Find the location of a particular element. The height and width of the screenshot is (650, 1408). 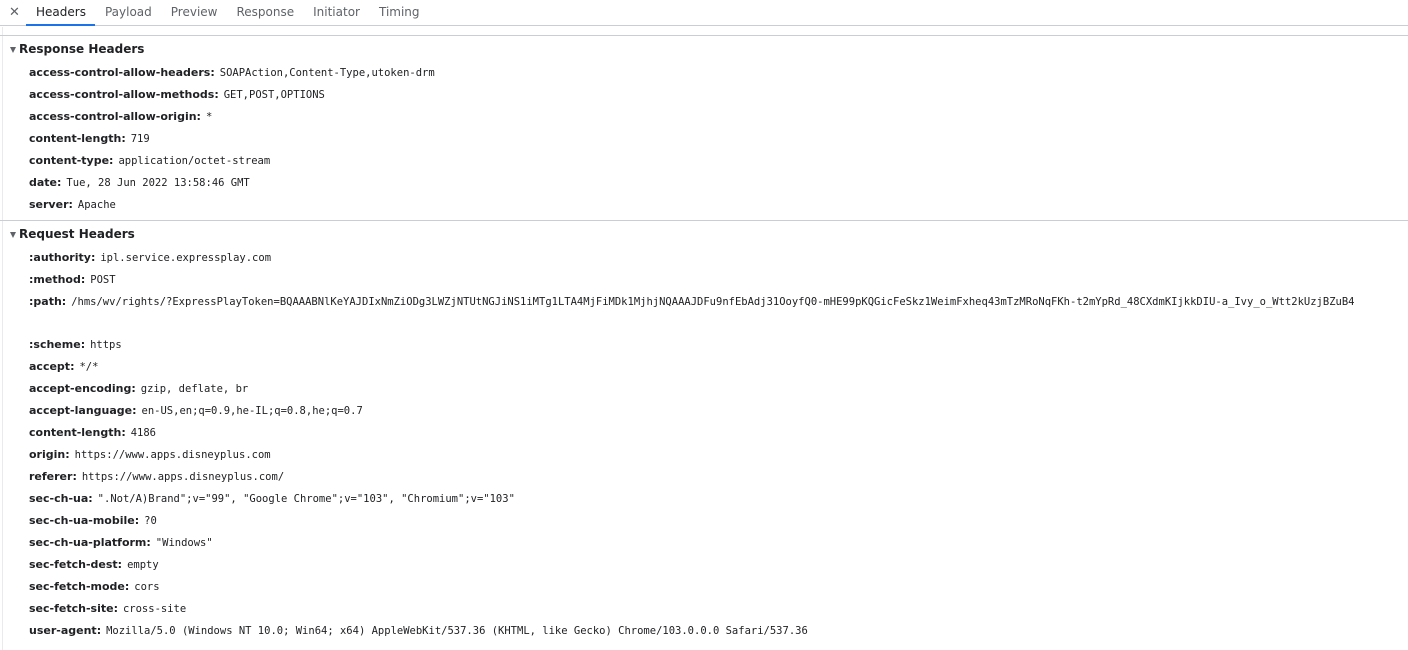

header-name: access-control-allow-methods is located at coordinates (122, 94).